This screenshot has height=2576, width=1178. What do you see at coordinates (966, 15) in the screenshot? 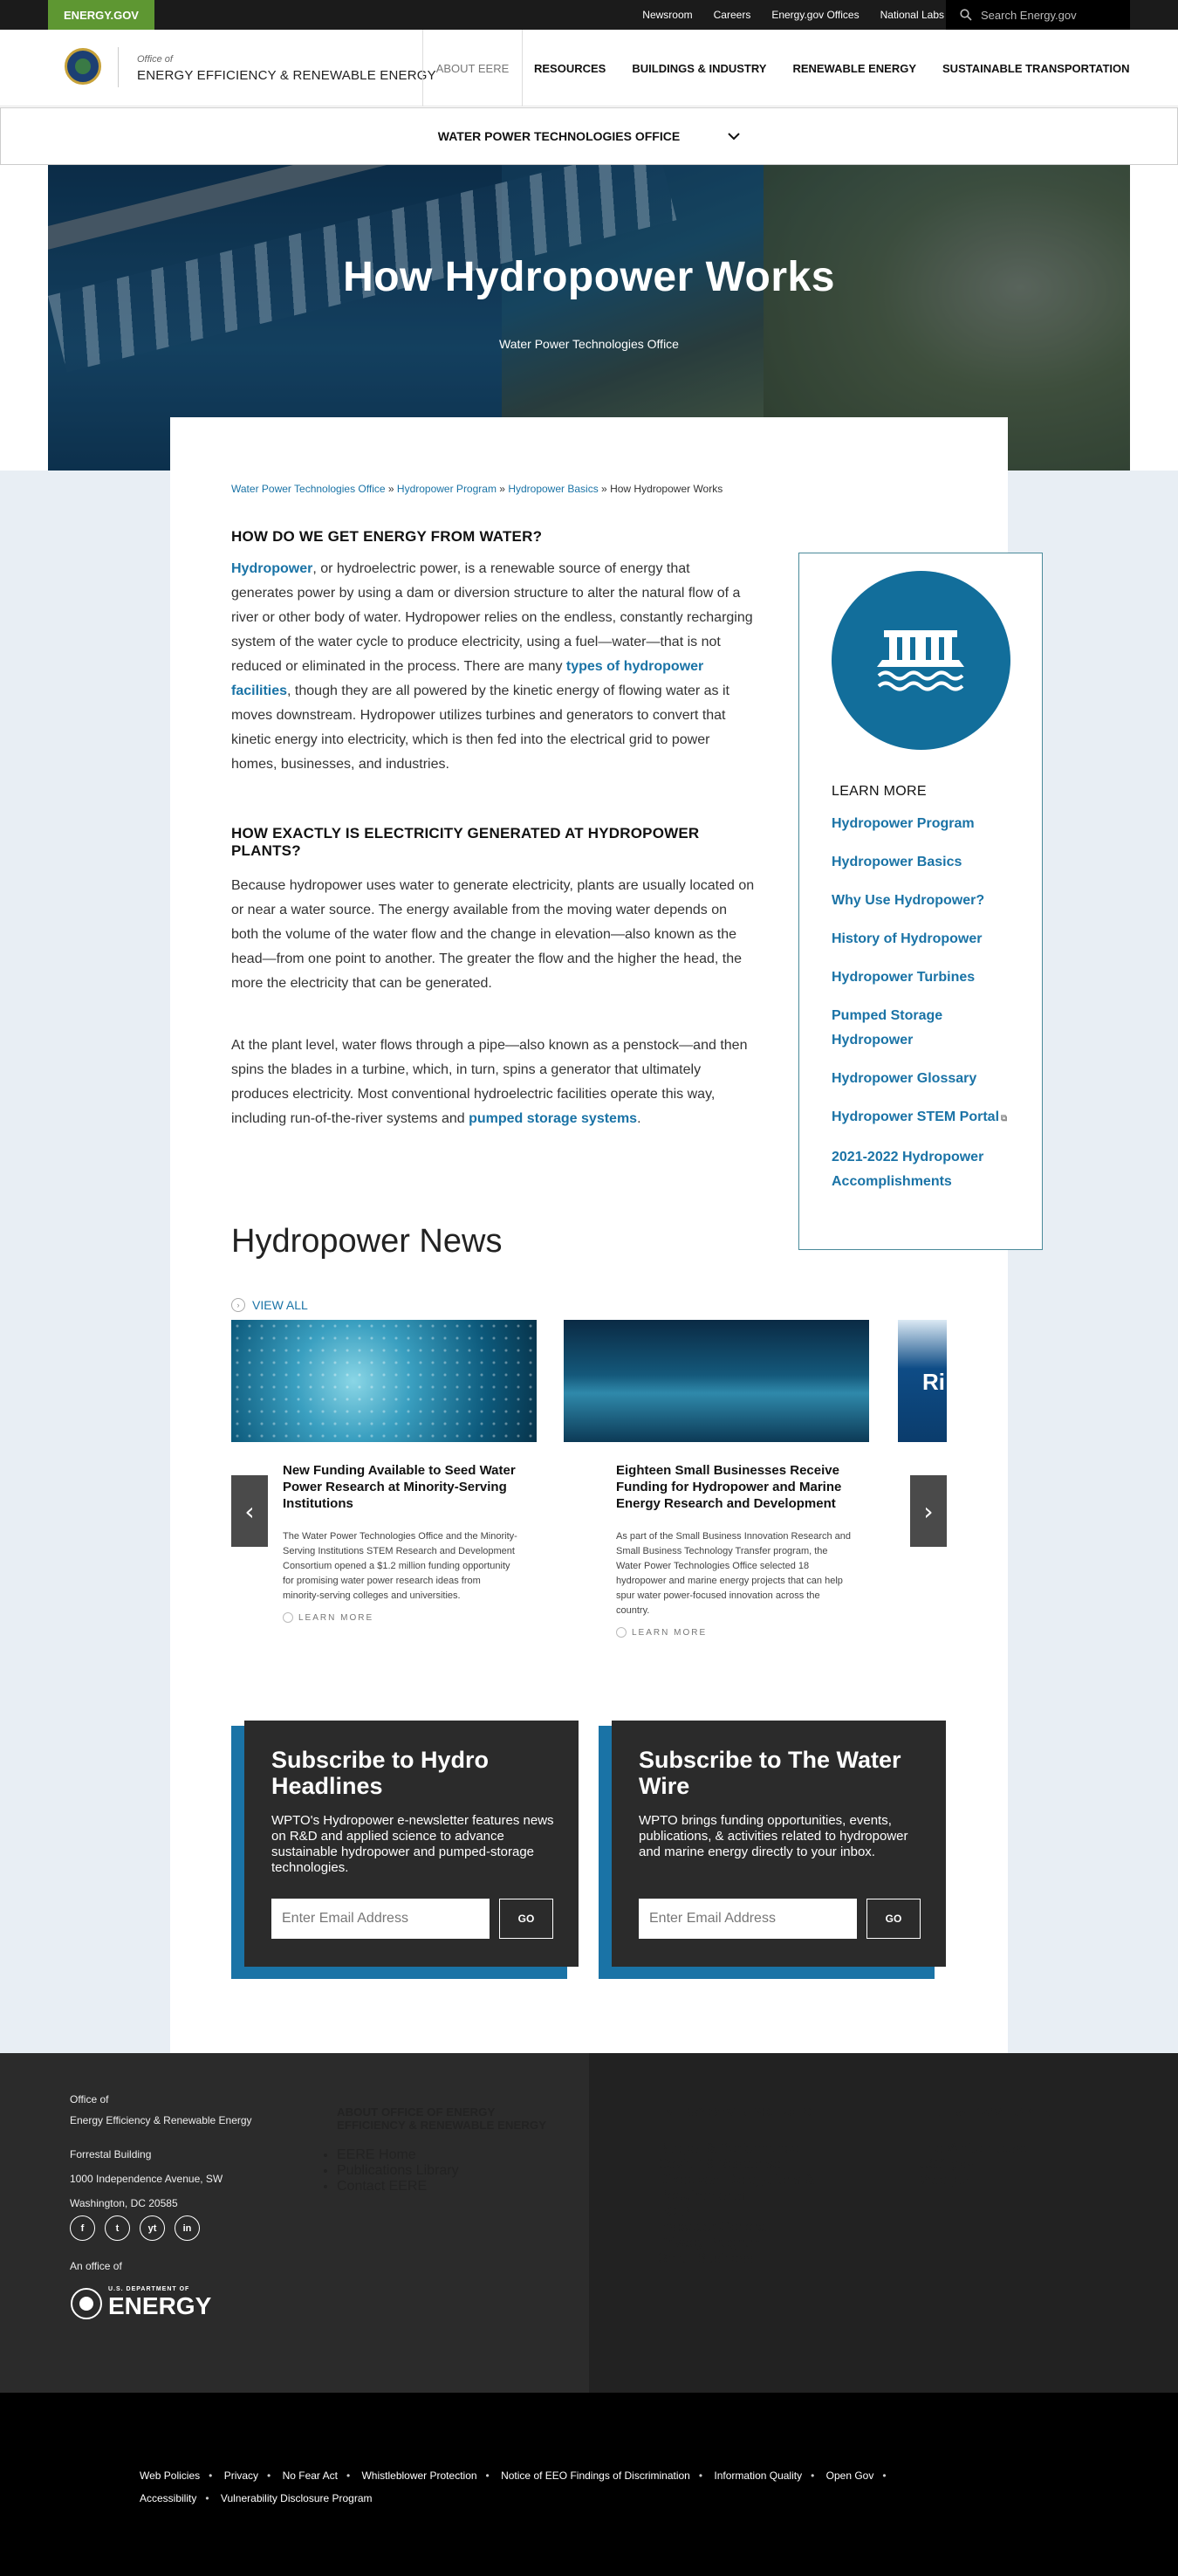
I see `search-icon` at bounding box center [966, 15].